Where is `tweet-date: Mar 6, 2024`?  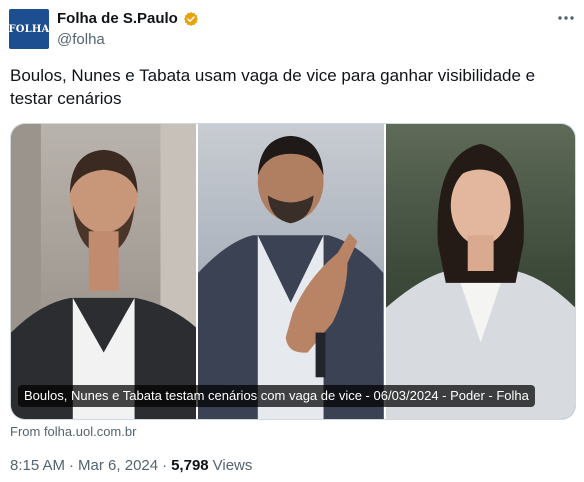
tweet-date: Mar 6, 2024 is located at coordinates (118, 465).